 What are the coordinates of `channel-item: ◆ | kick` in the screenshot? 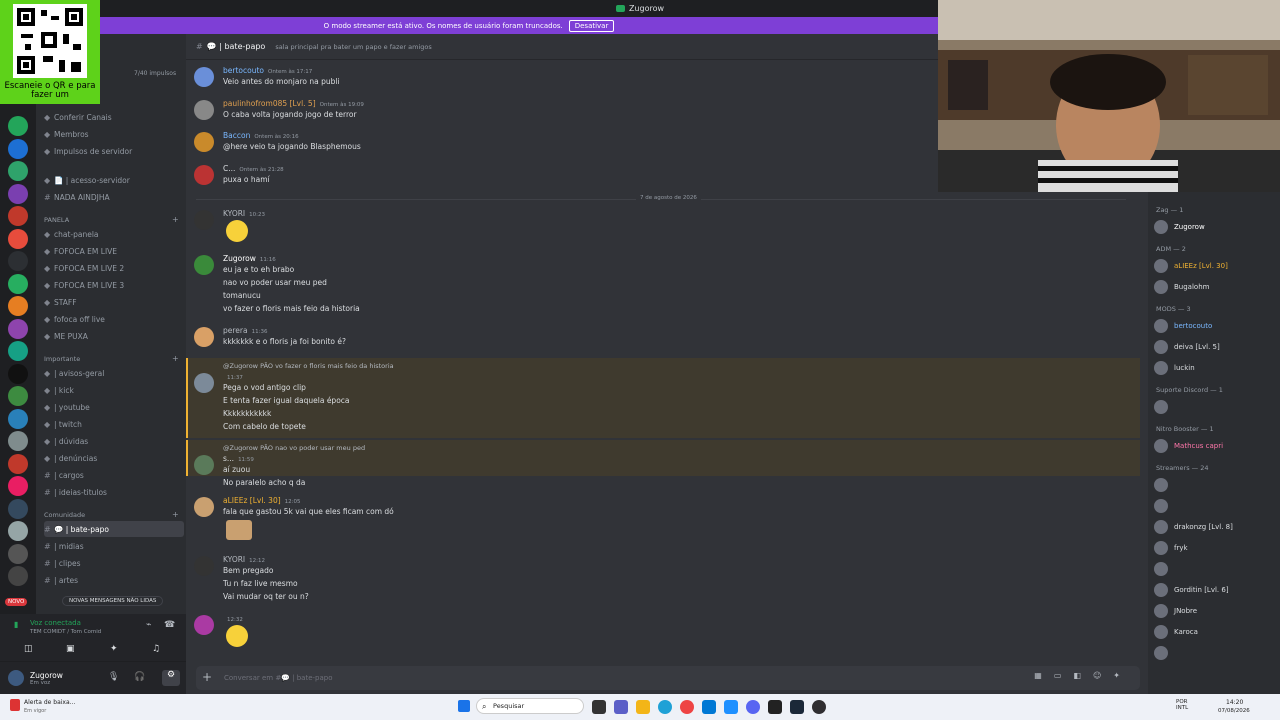 It's located at (114, 390).